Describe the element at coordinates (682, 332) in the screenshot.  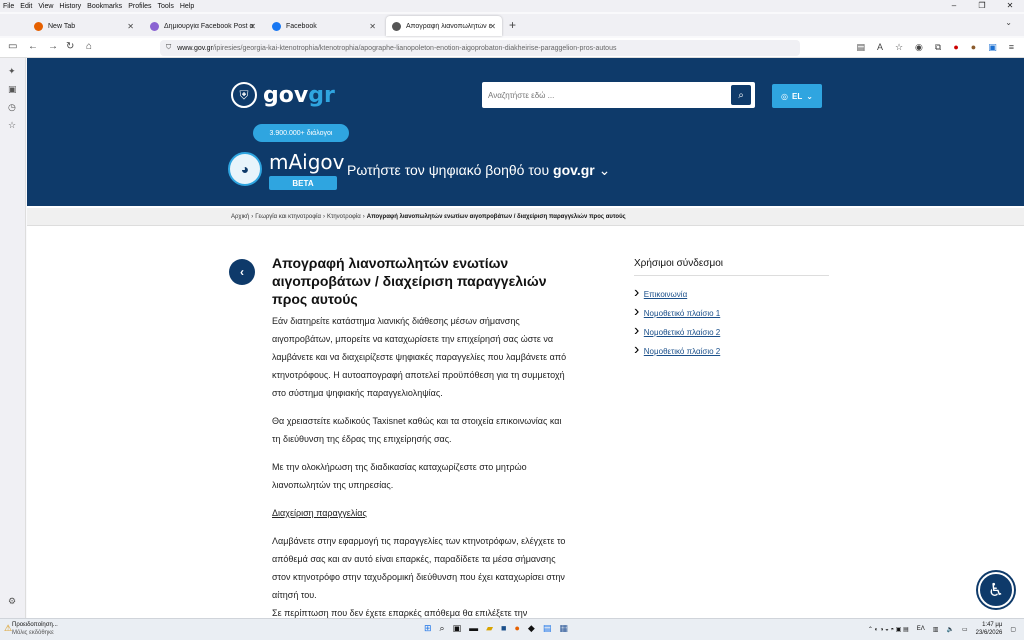
I see `link-legal-framework-2: Νομοθετικό πλαίσιο 2` at that location.